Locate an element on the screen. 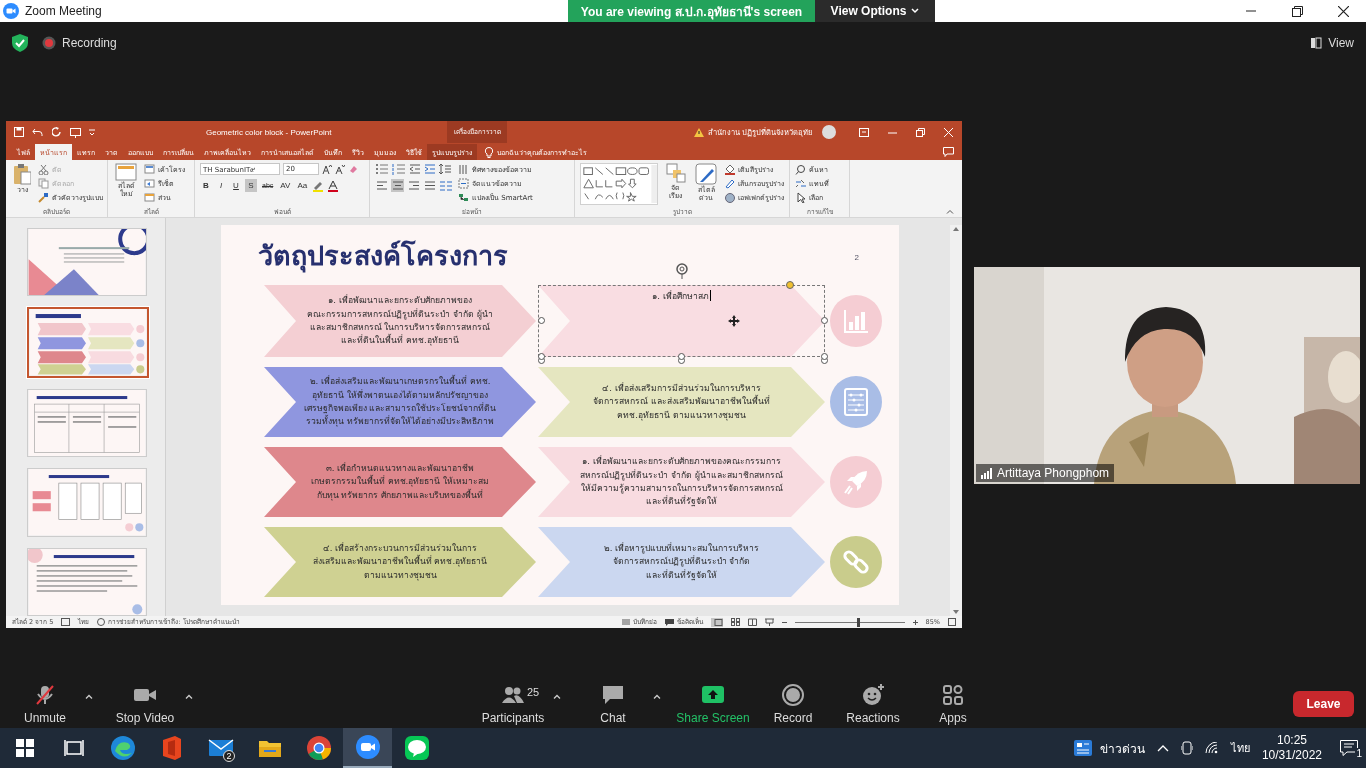 The width and height of the screenshot is (1366, 768). chevron-down-icon is located at coordinates (915, 11).